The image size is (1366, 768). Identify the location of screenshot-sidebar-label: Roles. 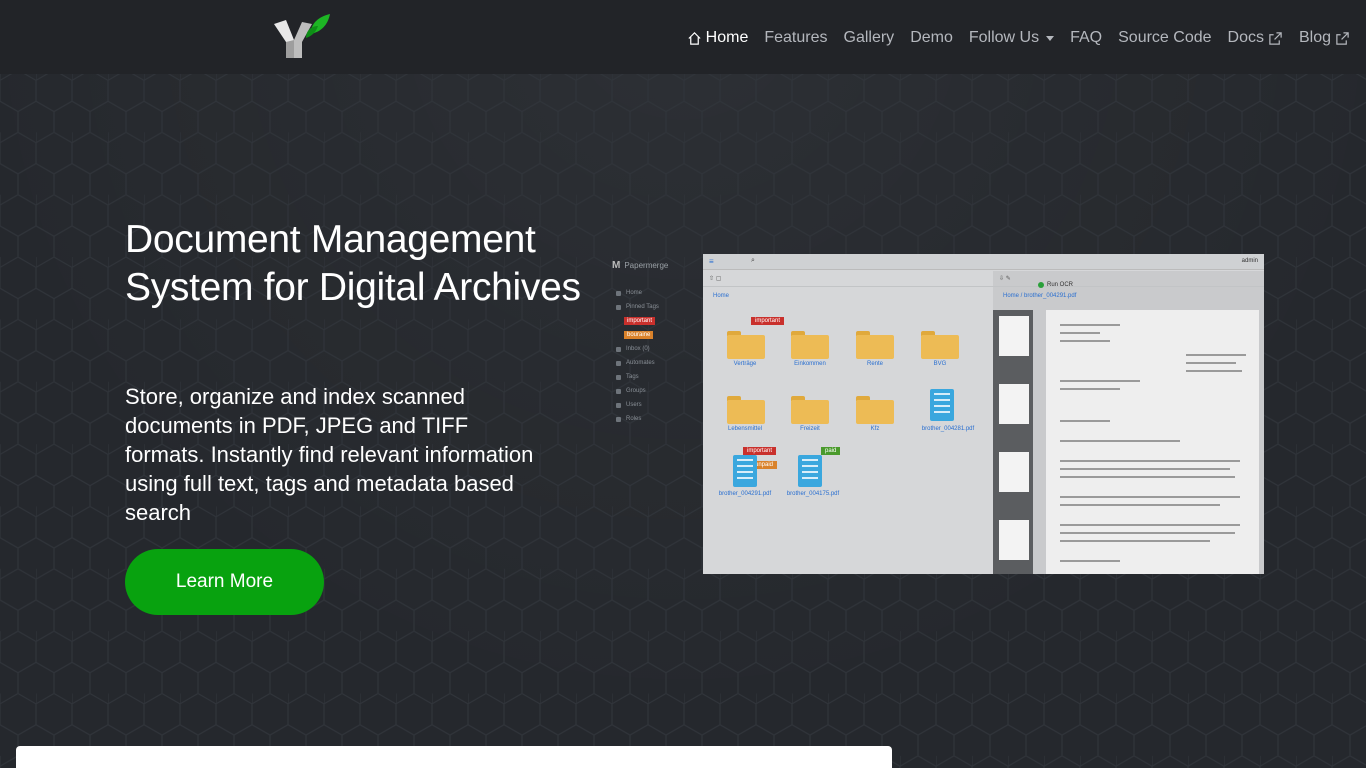
(634, 419).